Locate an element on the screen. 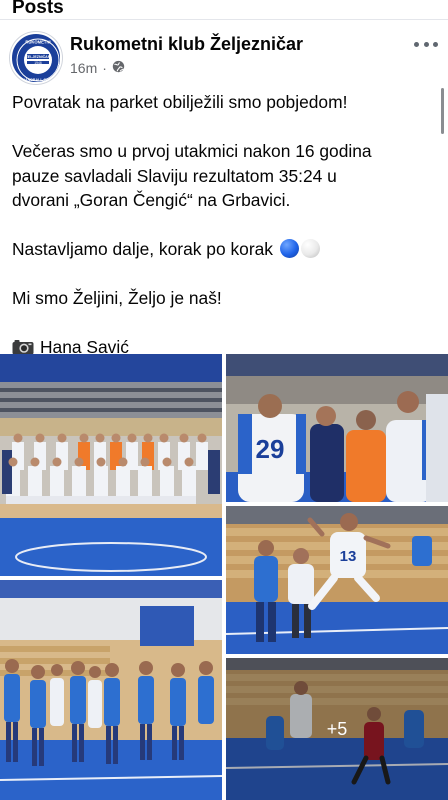  photo-team-huddle: 29 is located at coordinates (337, 428).